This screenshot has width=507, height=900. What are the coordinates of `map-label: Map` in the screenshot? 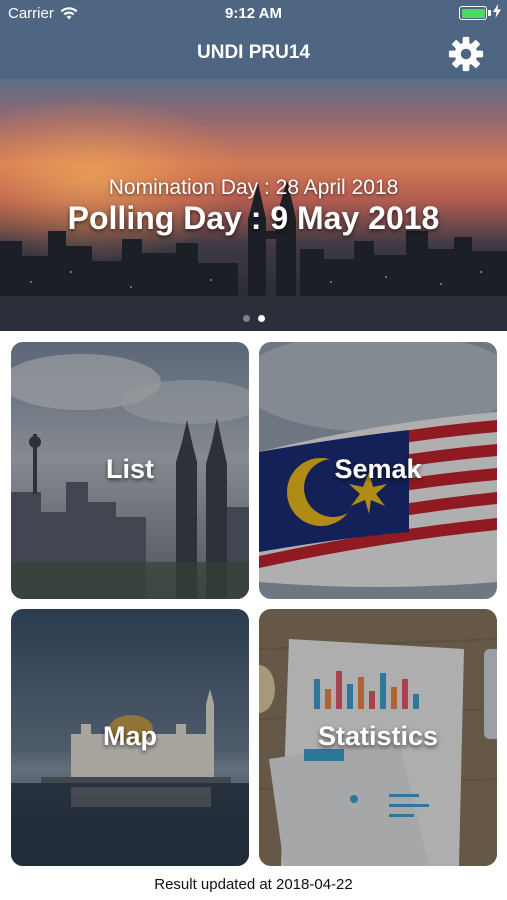 It's located at (130, 736).